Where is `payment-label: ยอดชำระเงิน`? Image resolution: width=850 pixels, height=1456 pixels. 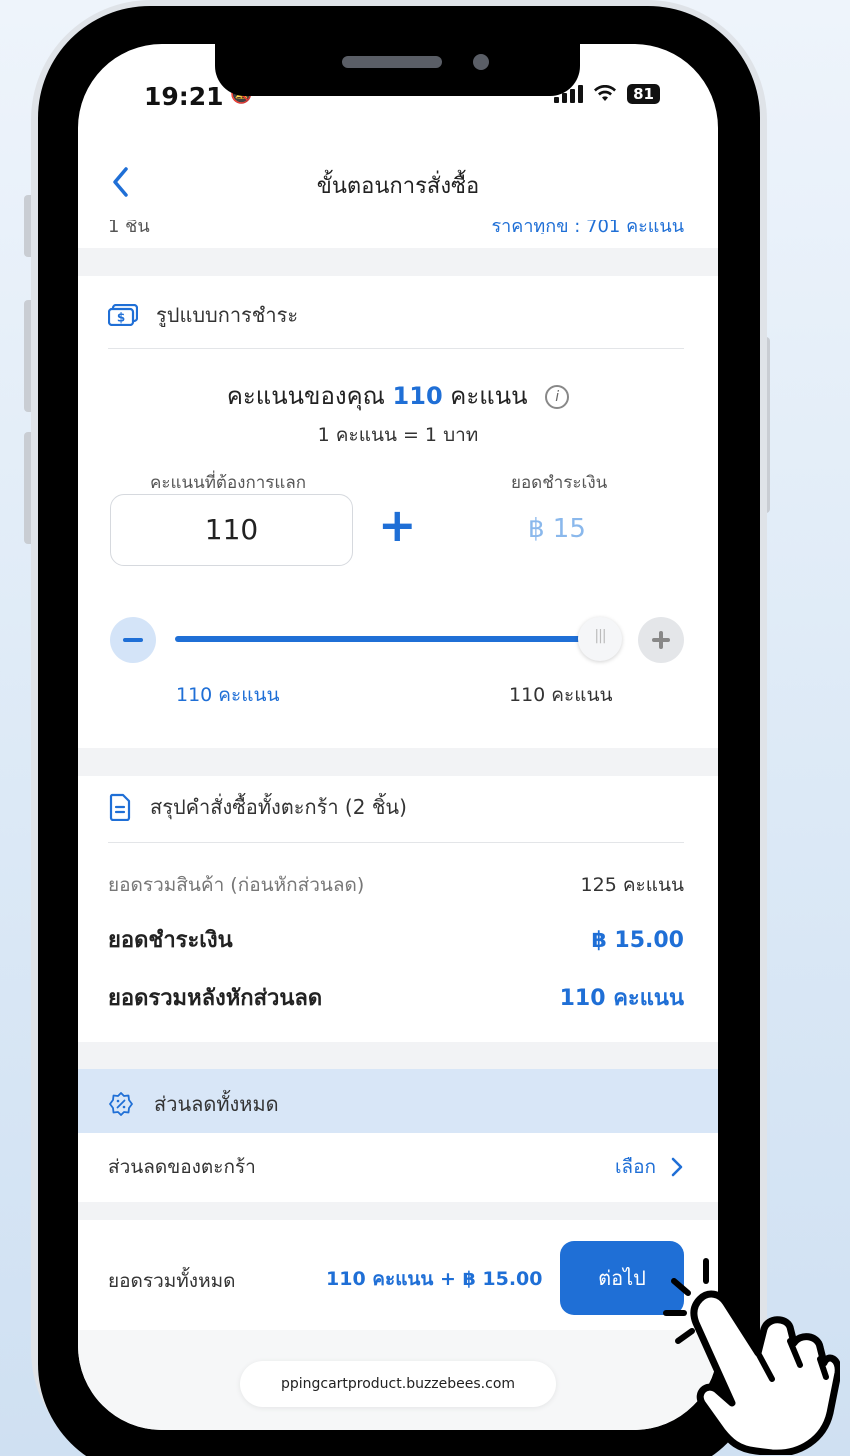
payment-label: ยอดชำระเงิน is located at coordinates (170, 940).